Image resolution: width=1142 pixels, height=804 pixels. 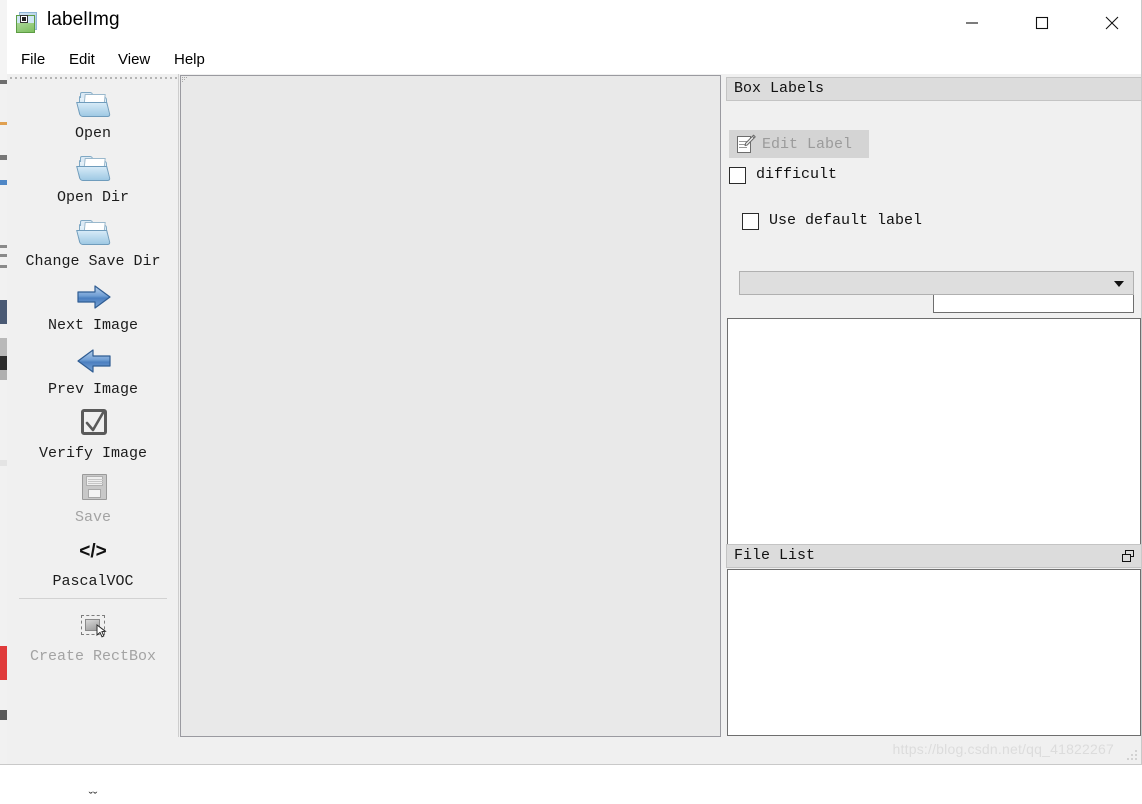 What do you see at coordinates (93, 79) in the screenshot?
I see `toolbar-drag-handle` at bounding box center [93, 79].